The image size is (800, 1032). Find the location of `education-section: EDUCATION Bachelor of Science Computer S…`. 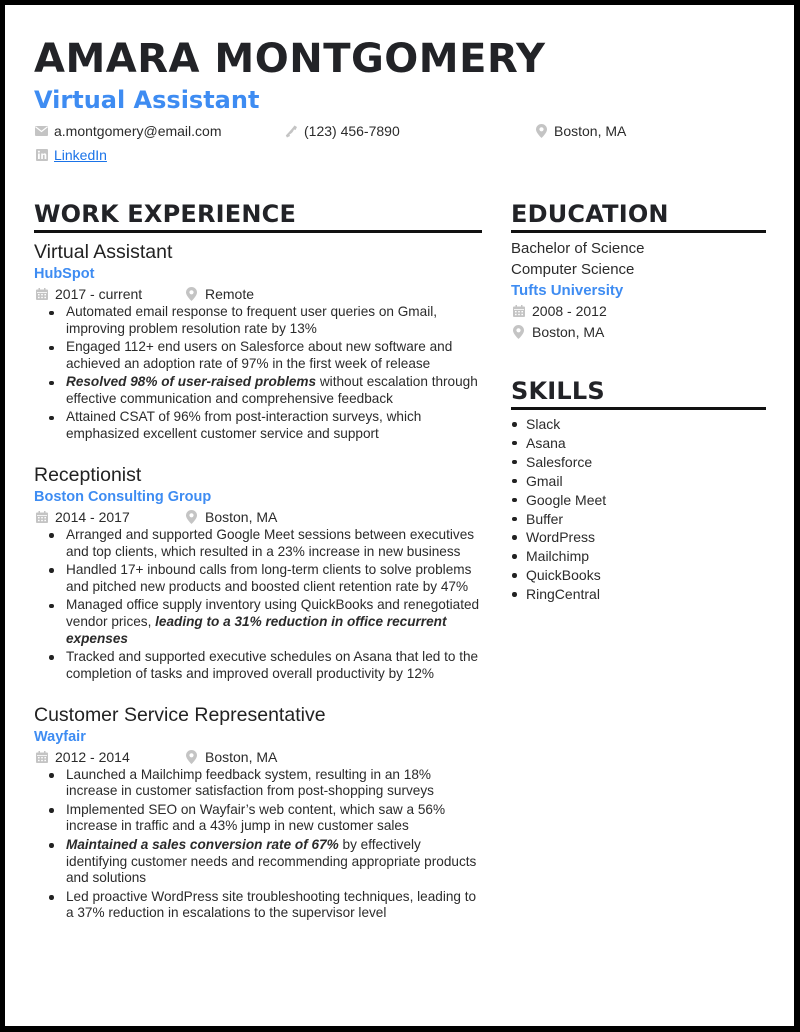

education-section: EDUCATION Bachelor of Science Computer S… is located at coordinates (638, 272).